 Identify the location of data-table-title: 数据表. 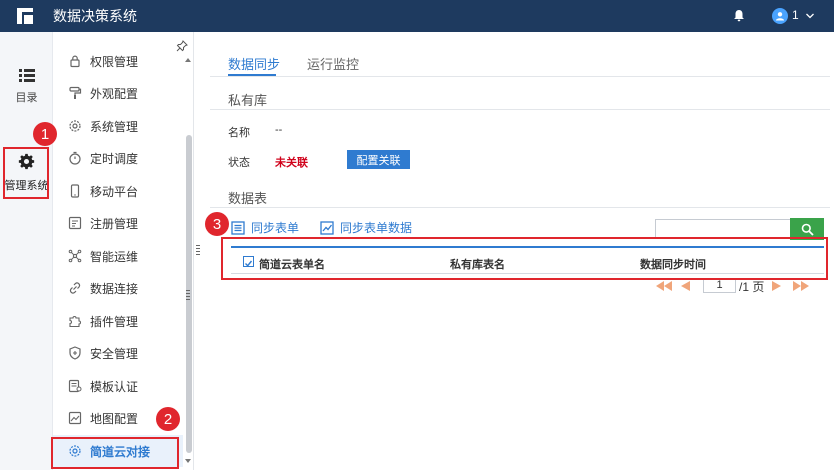
(248, 198).